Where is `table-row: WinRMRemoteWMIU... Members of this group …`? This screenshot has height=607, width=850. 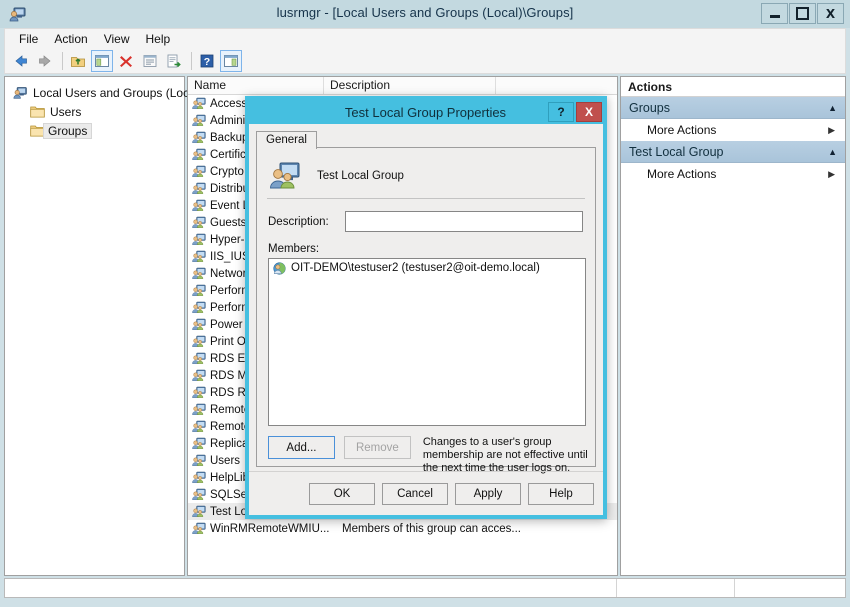
table-row: WinRMRemoteWMIU... Members of this group … is located at coordinates (402, 528).